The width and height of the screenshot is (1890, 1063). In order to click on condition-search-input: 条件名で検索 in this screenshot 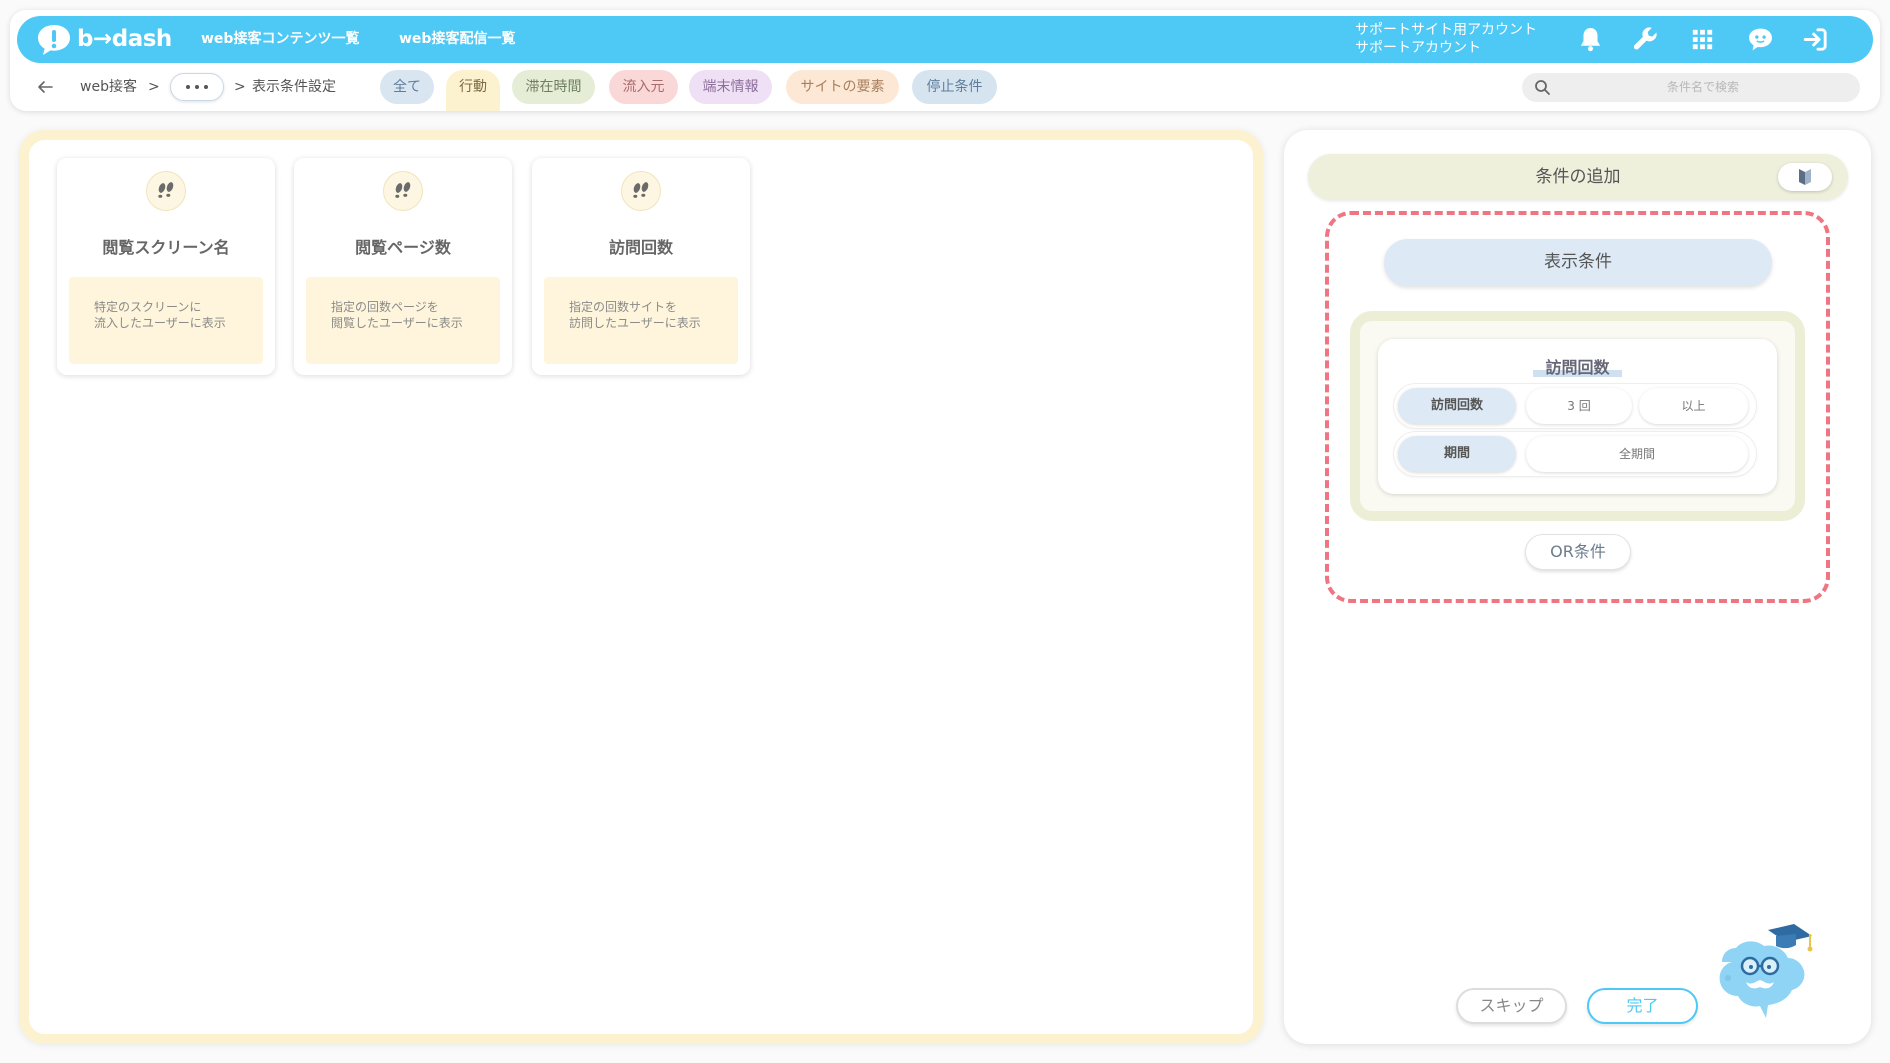, I will do `click(1691, 87)`.